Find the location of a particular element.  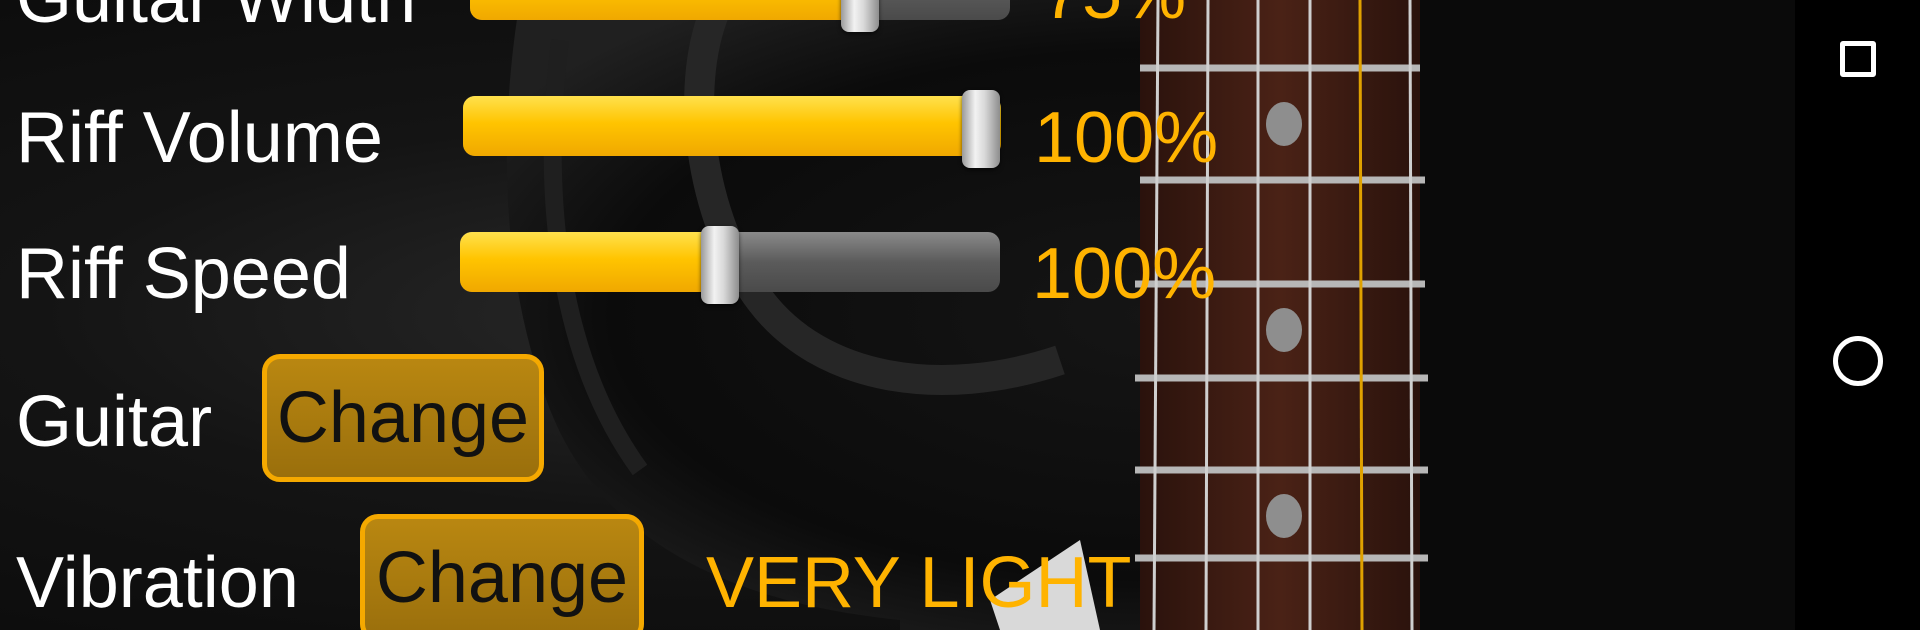

vibration-label: Vibration is located at coordinates (157, 583).